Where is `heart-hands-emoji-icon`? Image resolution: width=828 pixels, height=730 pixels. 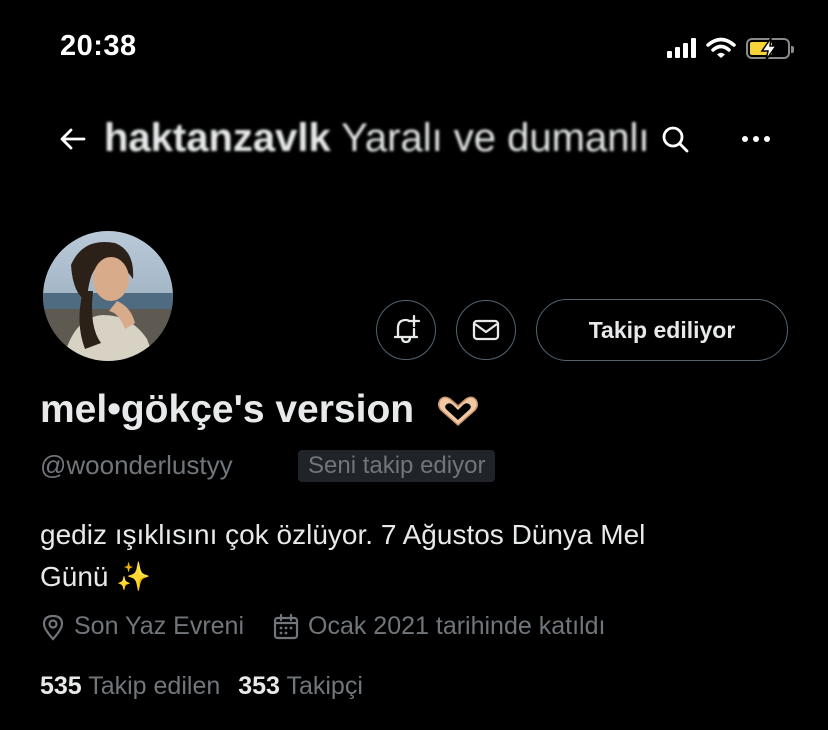 heart-hands-emoji-icon is located at coordinates (457, 411).